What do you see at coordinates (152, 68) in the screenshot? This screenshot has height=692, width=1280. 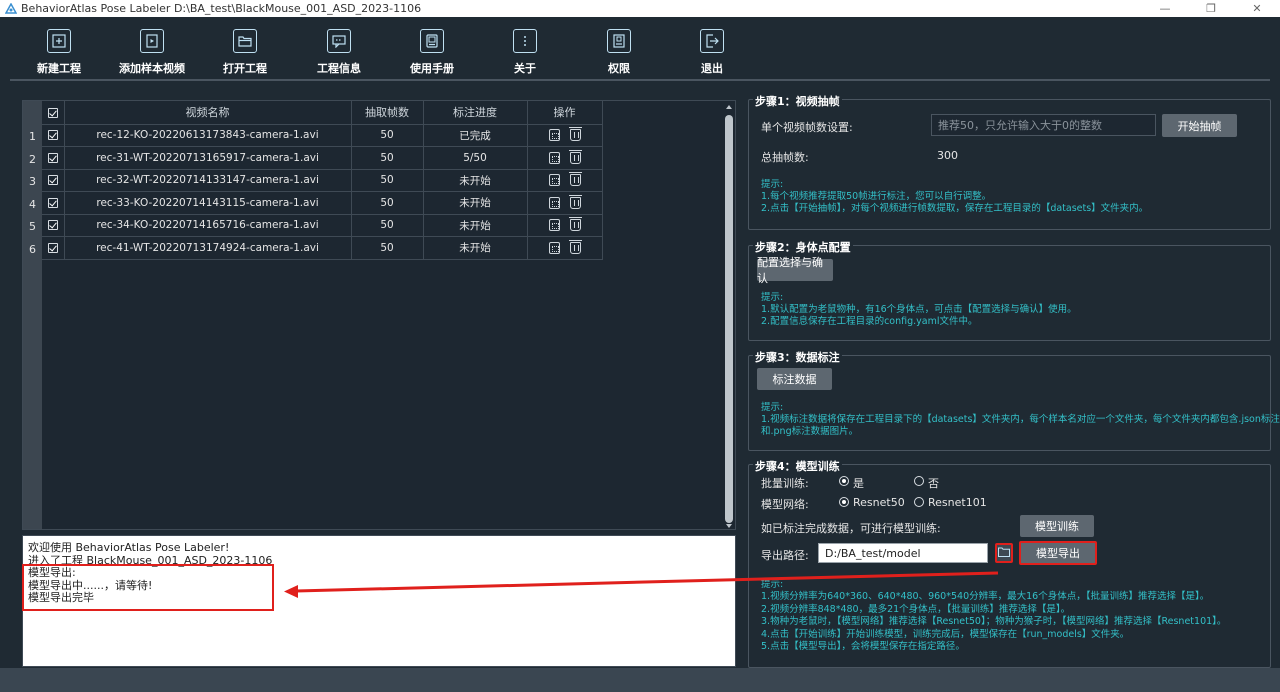 I see `add-video-label: 添加样本视频` at bounding box center [152, 68].